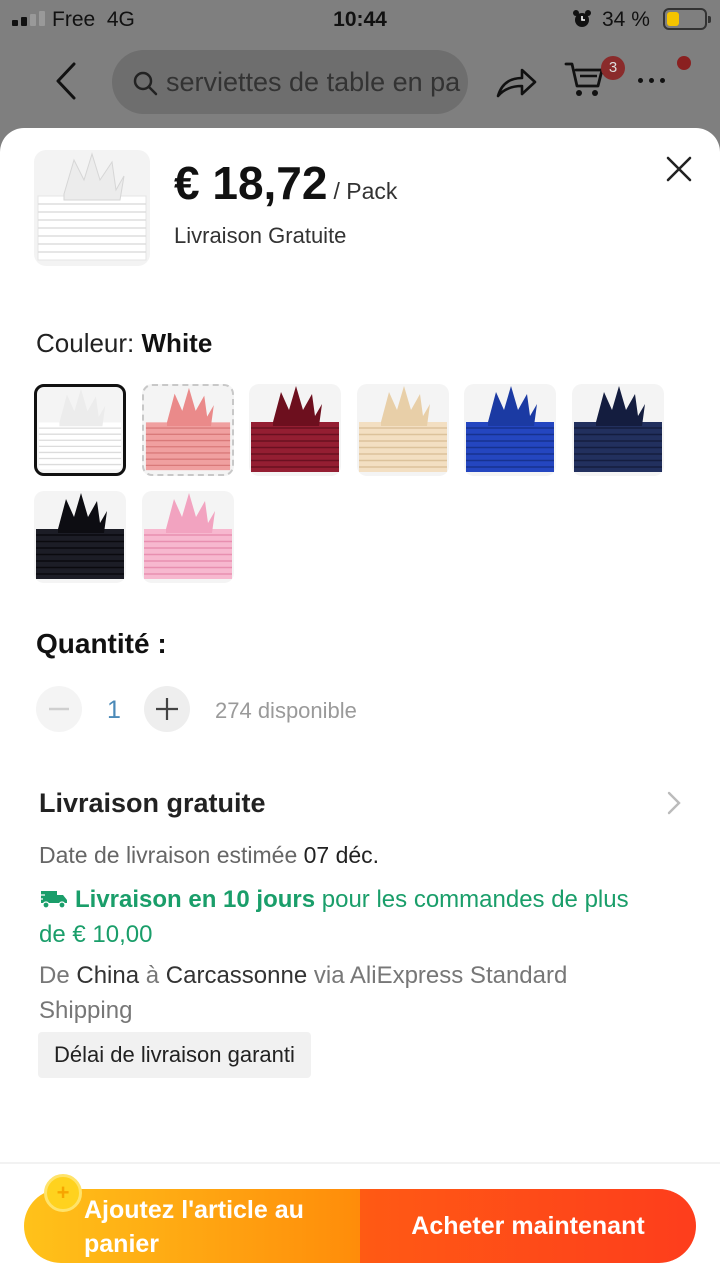  I want to click on price-unit: / Pack, so click(365, 191).